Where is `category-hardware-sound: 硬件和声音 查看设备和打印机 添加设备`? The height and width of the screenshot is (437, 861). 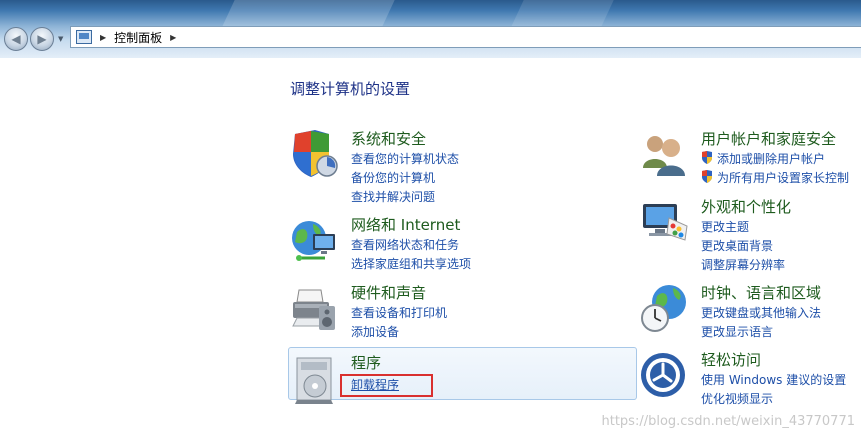
category-hardware-sound: 硬件和声音 查看设备和打印机 添加设备 is located at coordinates (449, 311).